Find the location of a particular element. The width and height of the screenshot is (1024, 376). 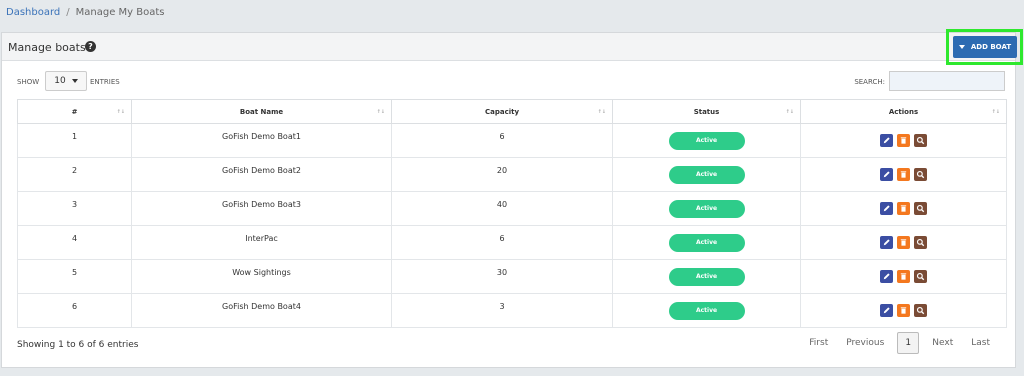

cell-number: 4 is located at coordinates (74, 242).